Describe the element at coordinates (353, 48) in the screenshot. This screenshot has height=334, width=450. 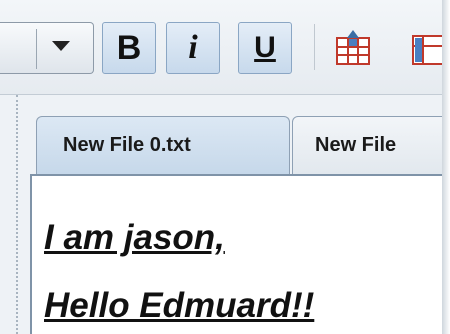
I see `table-insert-row-icon` at that location.